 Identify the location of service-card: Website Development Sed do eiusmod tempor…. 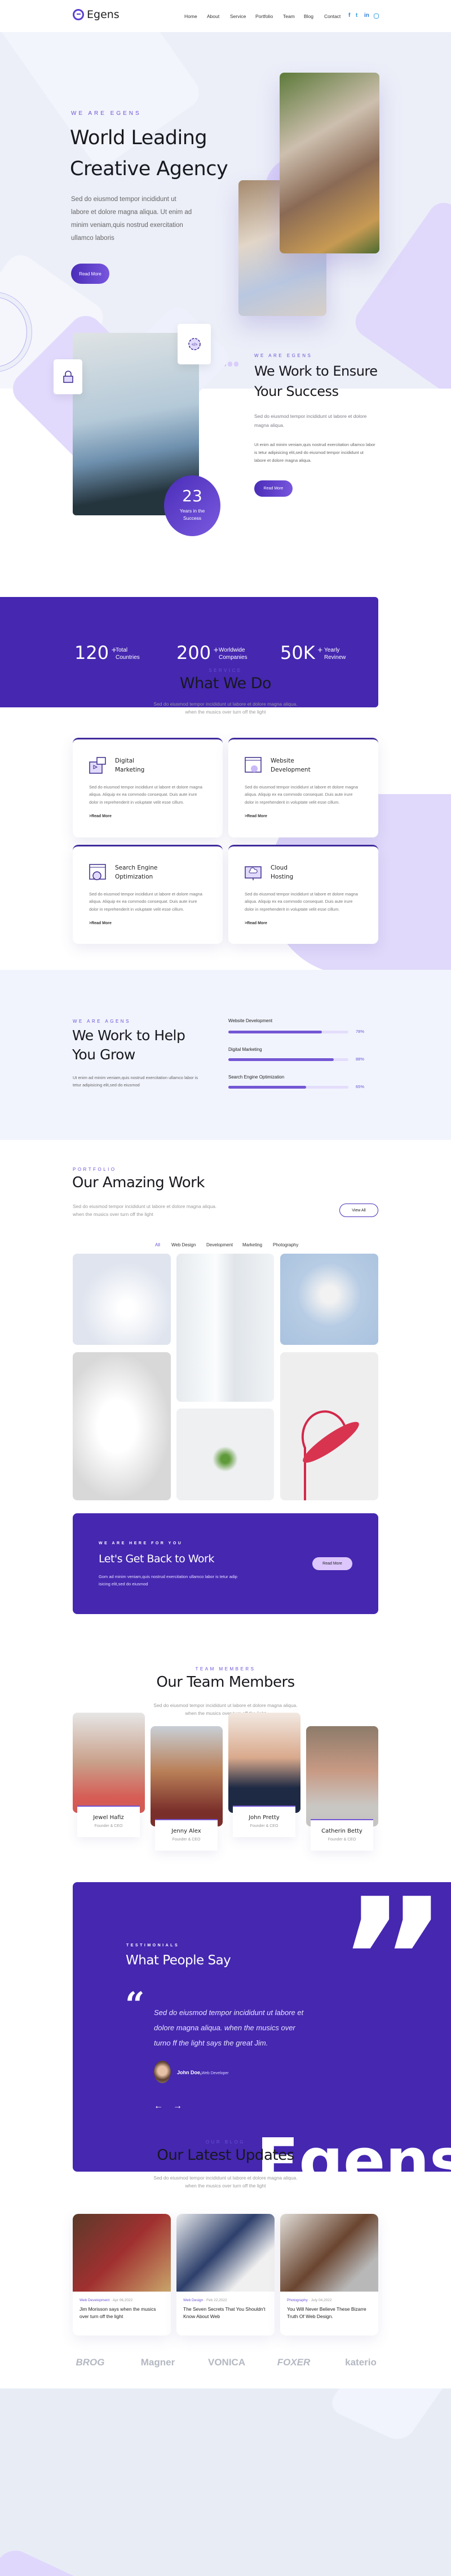
(303, 788).